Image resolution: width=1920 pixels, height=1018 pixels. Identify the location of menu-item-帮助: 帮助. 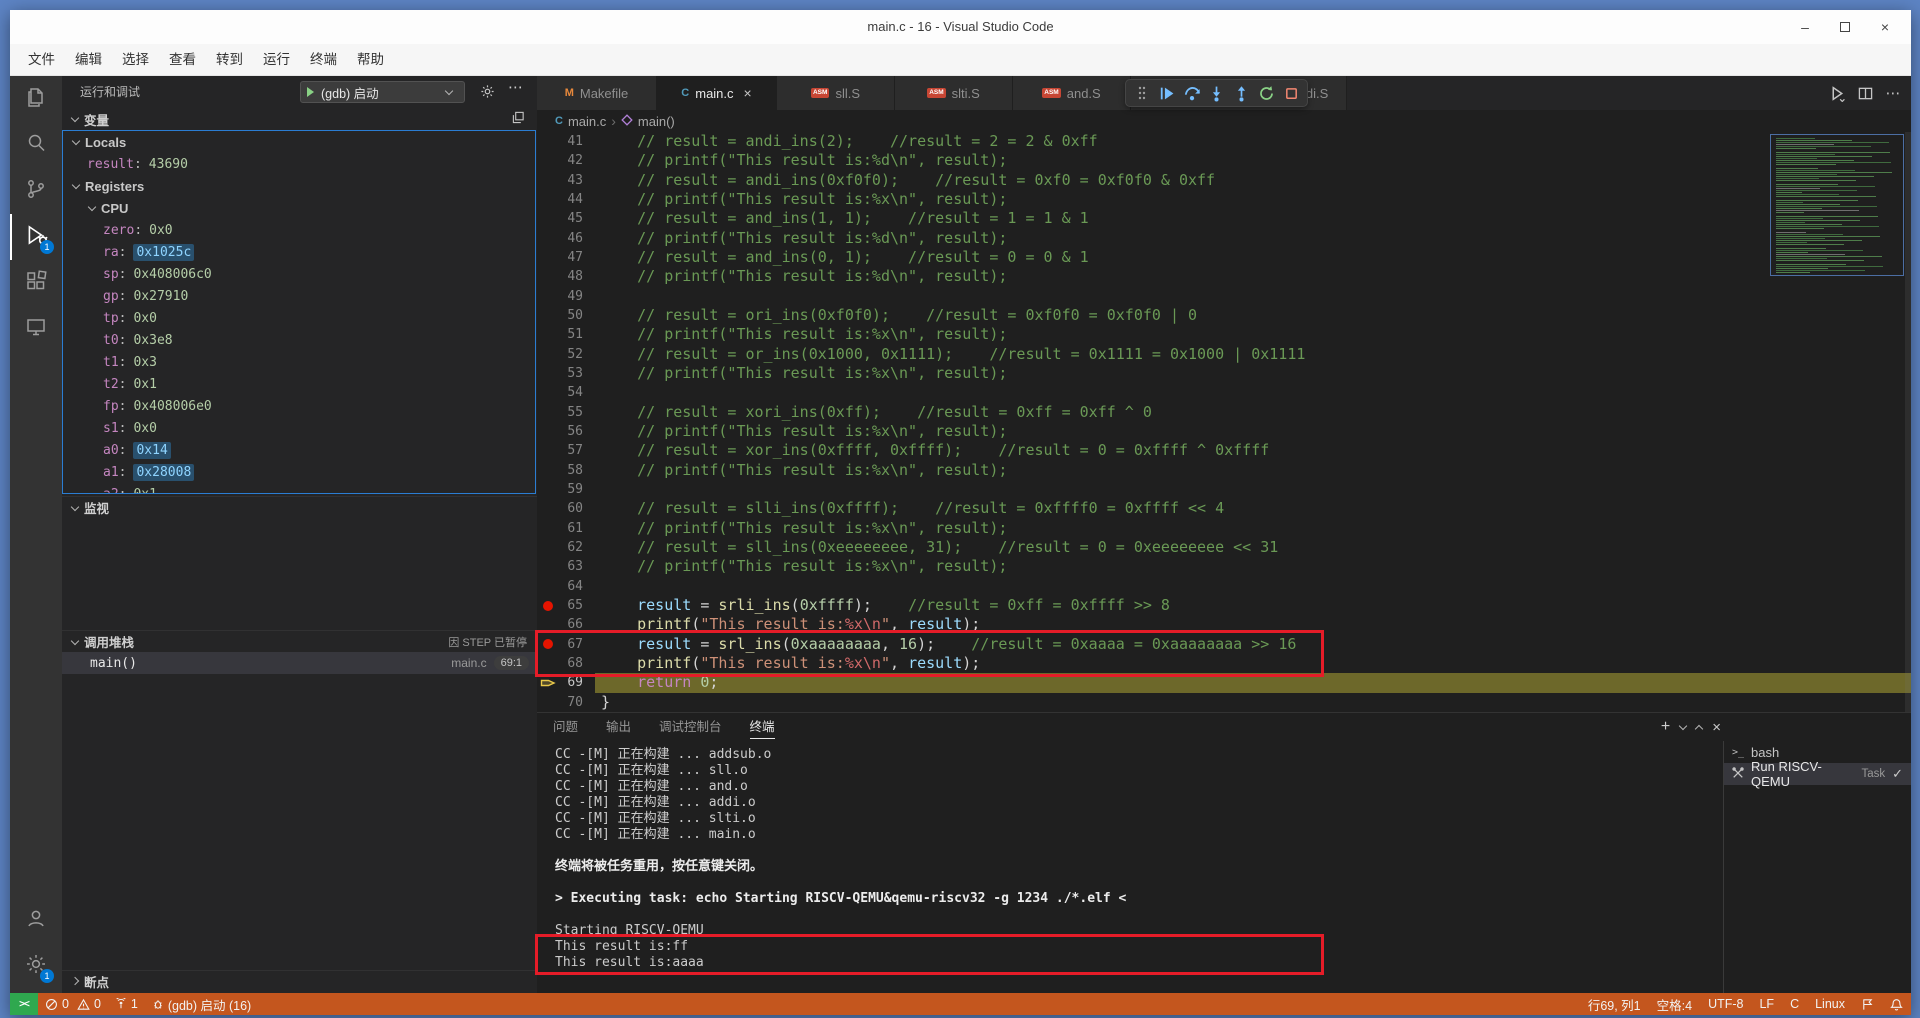
(370, 60).